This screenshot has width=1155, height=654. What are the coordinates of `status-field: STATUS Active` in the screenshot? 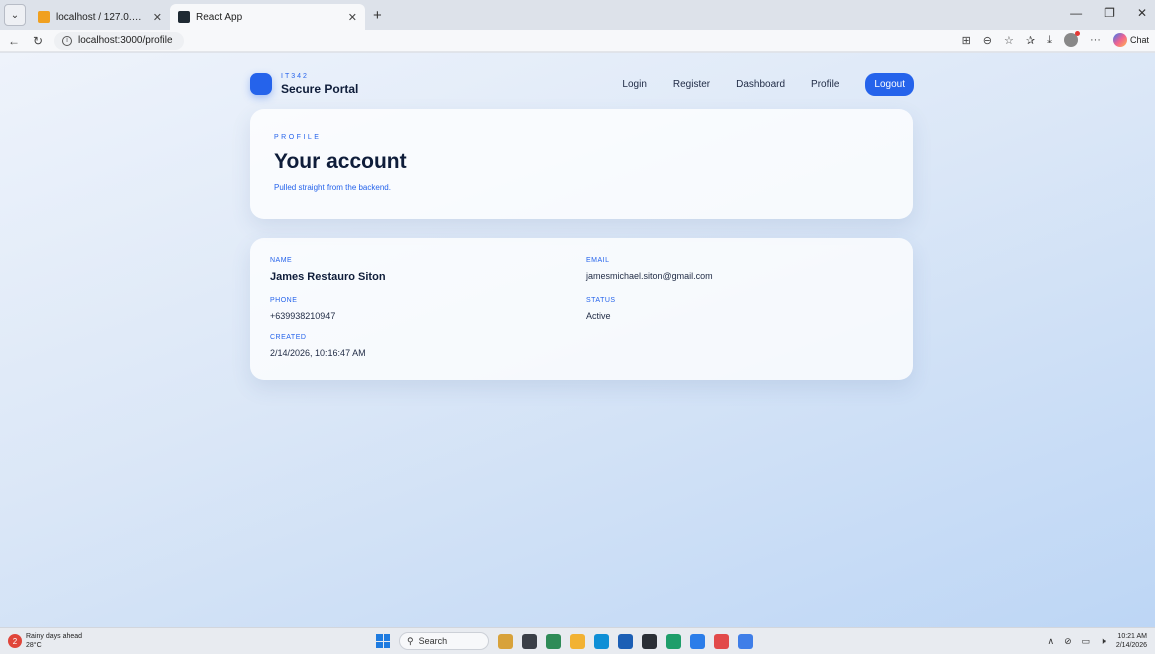 It's located at (601, 309).